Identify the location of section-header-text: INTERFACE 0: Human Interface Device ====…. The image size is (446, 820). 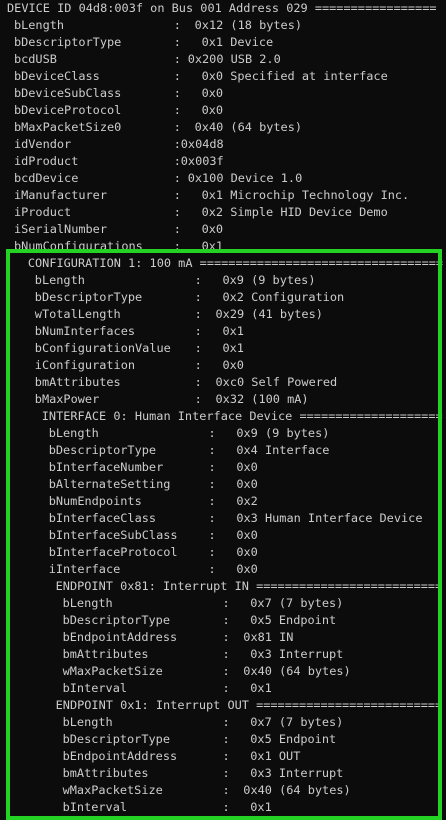
(242, 416).